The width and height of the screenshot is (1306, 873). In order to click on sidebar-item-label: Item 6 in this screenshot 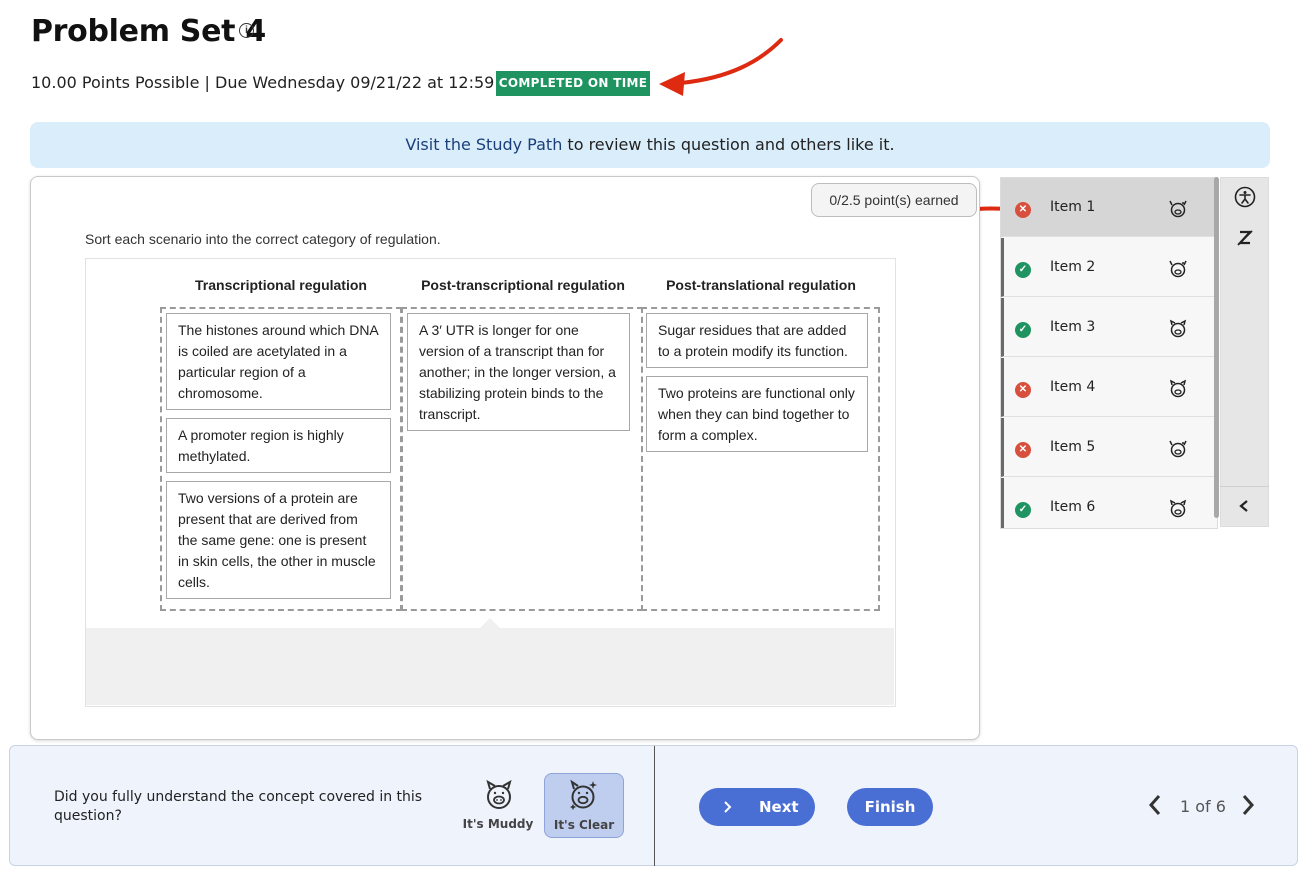, I will do `click(1073, 507)`.